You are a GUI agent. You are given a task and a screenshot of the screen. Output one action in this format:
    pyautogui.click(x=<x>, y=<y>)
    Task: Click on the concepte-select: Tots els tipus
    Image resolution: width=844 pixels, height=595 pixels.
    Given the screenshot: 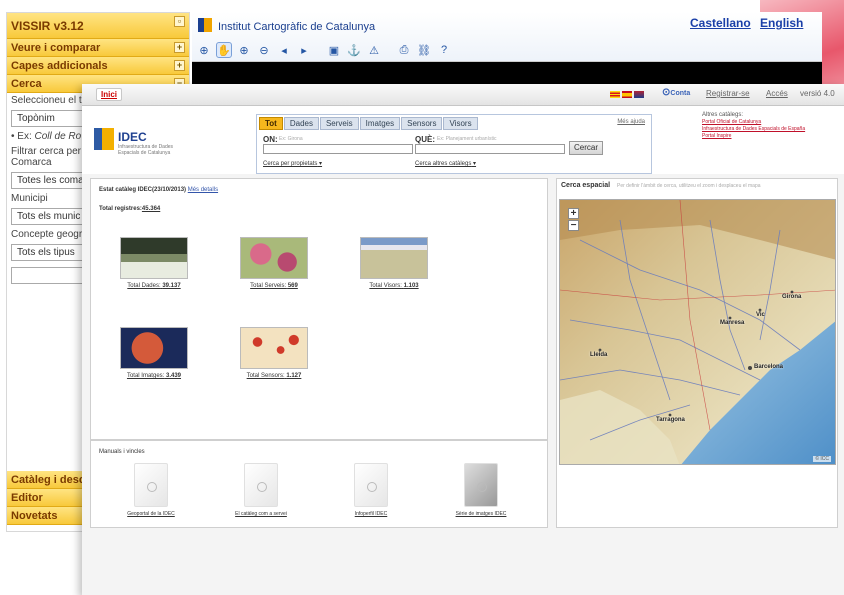 What is the action you would take?
    pyautogui.click(x=48, y=252)
    